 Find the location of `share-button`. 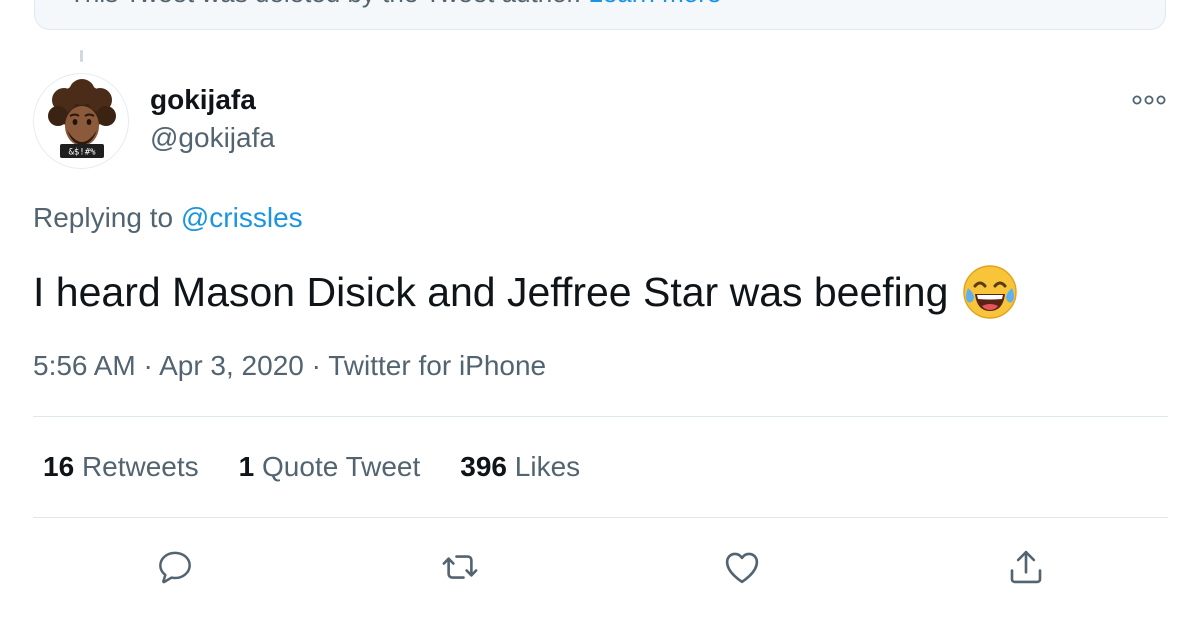

share-button is located at coordinates (1026, 567).